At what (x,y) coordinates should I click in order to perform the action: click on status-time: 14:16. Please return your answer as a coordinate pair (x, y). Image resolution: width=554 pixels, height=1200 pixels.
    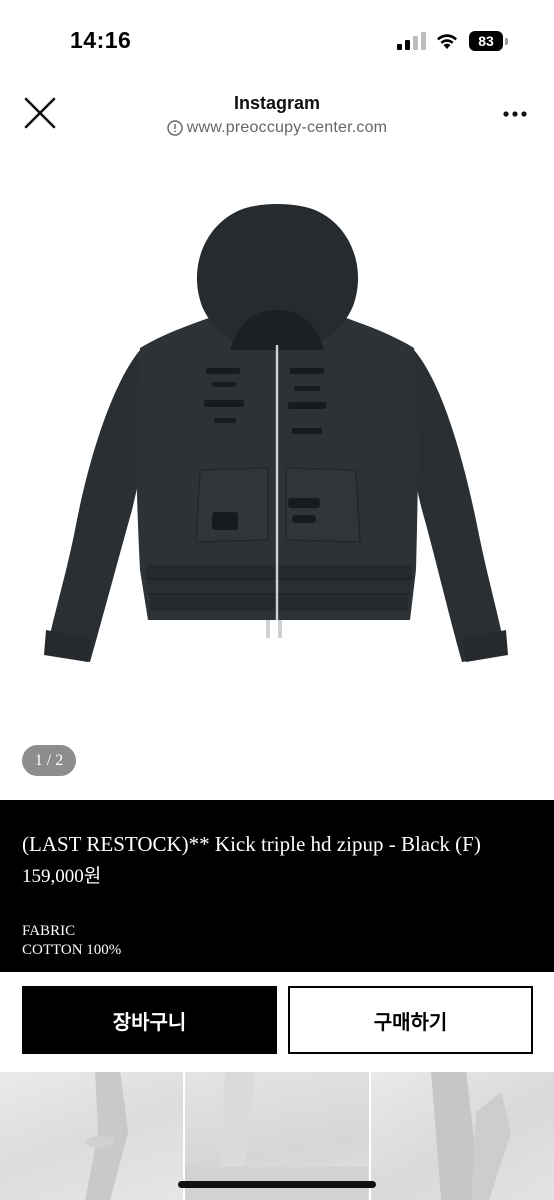
    Looking at the image, I should click on (101, 40).